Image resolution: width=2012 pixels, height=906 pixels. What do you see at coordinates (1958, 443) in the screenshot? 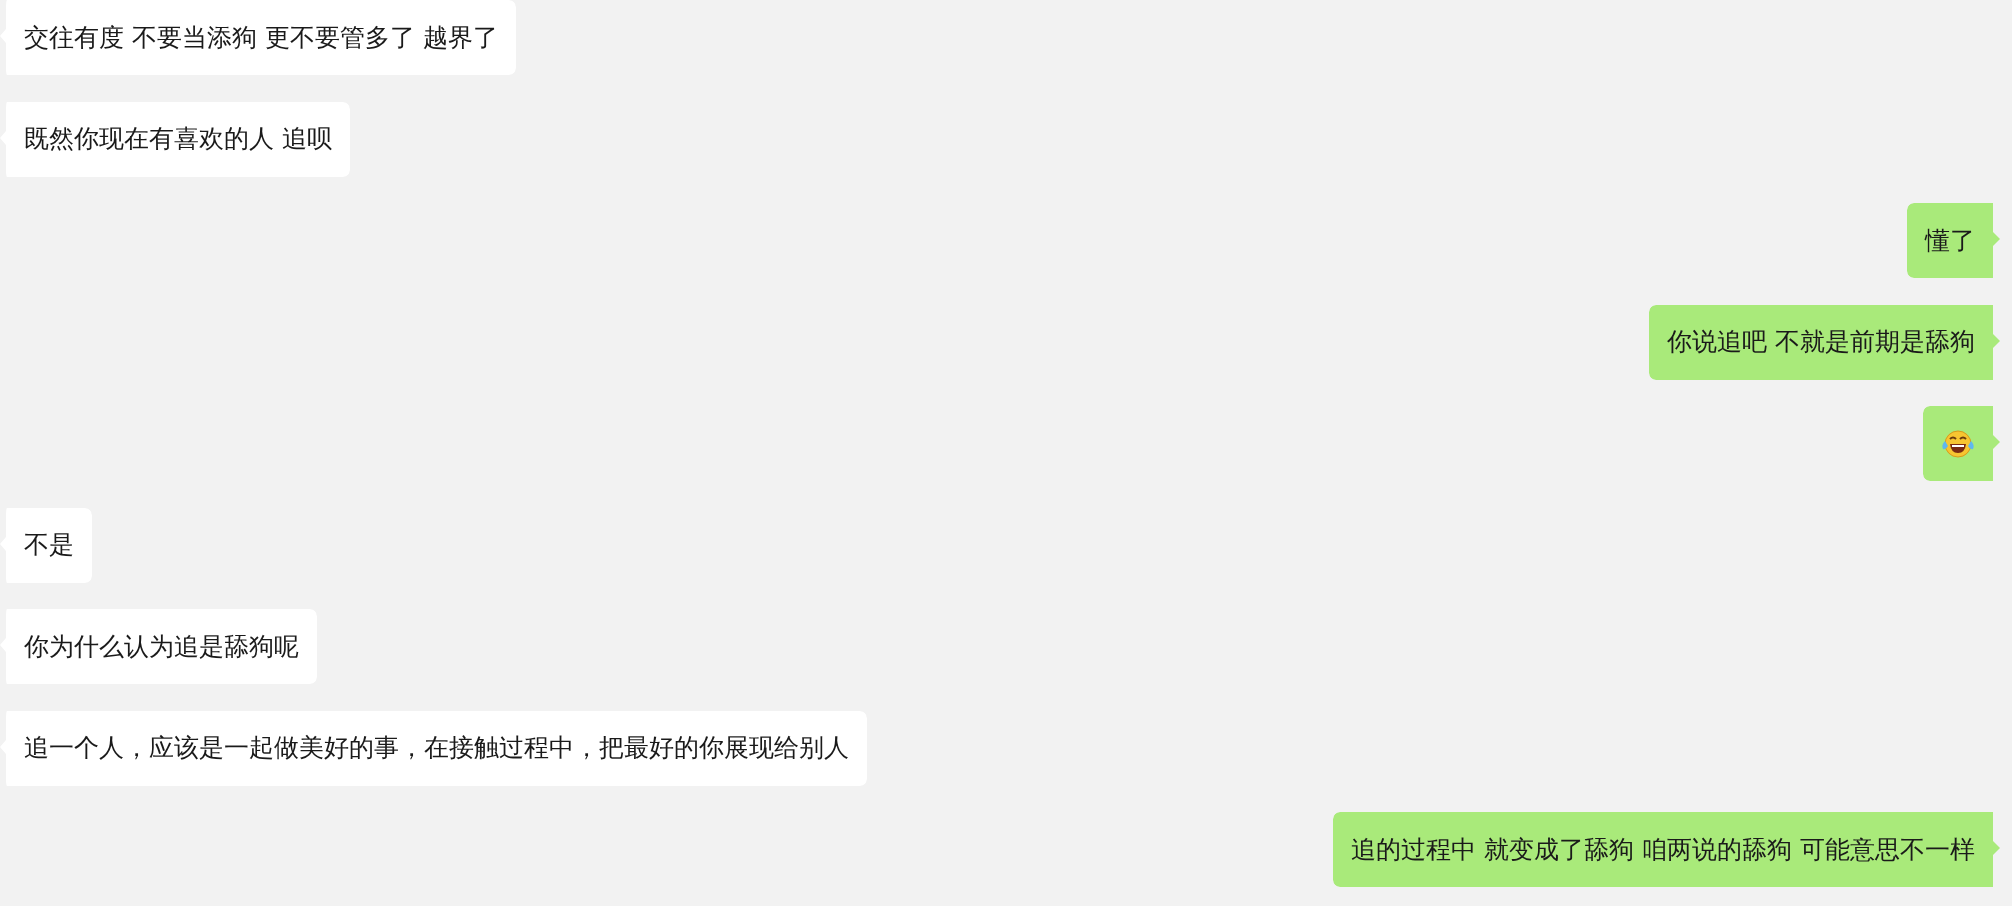
I see `laughing-emoji-icon` at bounding box center [1958, 443].